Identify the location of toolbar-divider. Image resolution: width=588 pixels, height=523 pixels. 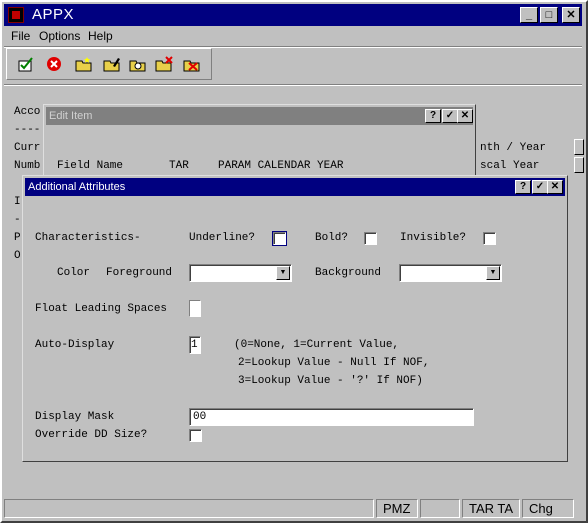
(293, 85).